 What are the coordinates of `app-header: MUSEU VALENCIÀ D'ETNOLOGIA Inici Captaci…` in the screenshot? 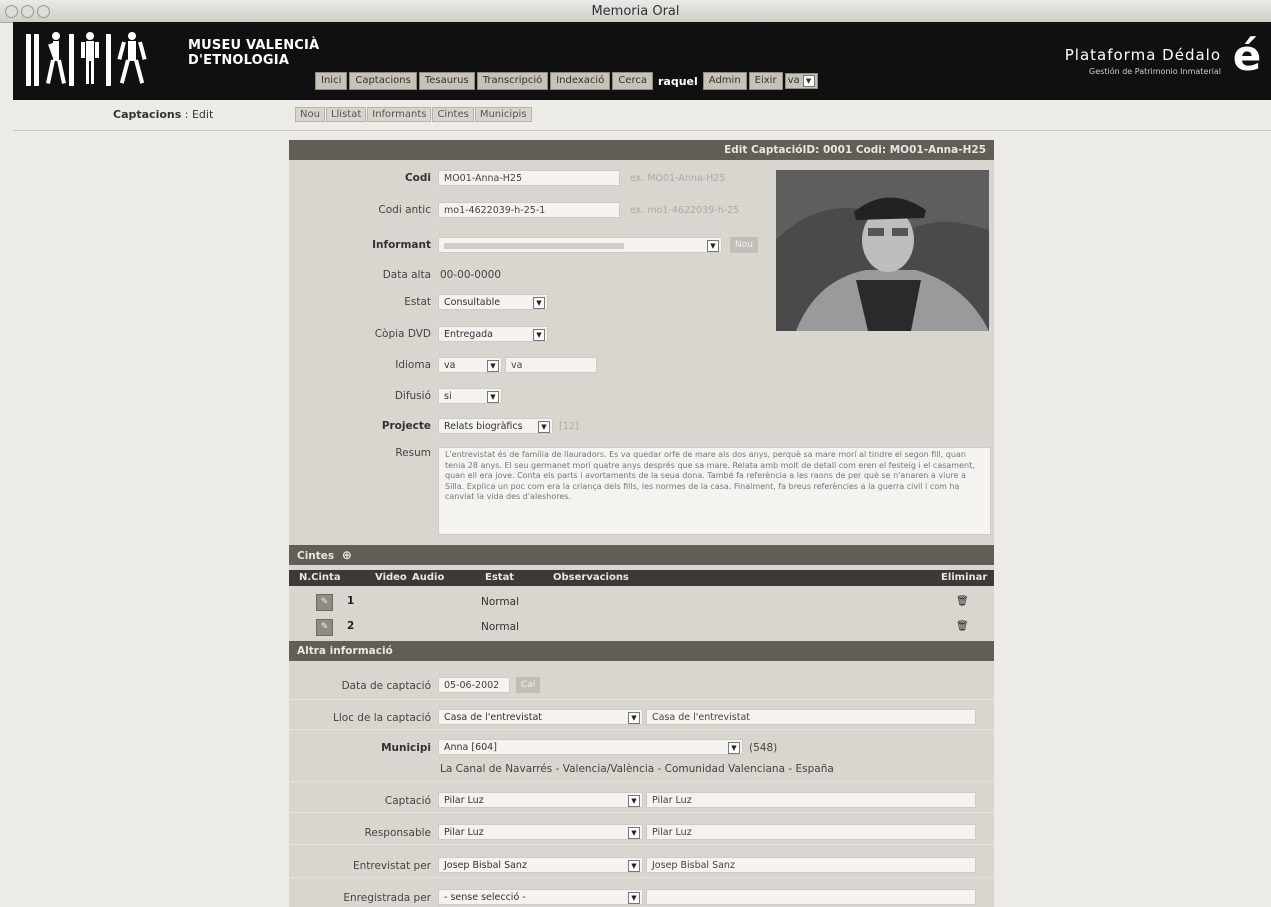 It's located at (642, 61).